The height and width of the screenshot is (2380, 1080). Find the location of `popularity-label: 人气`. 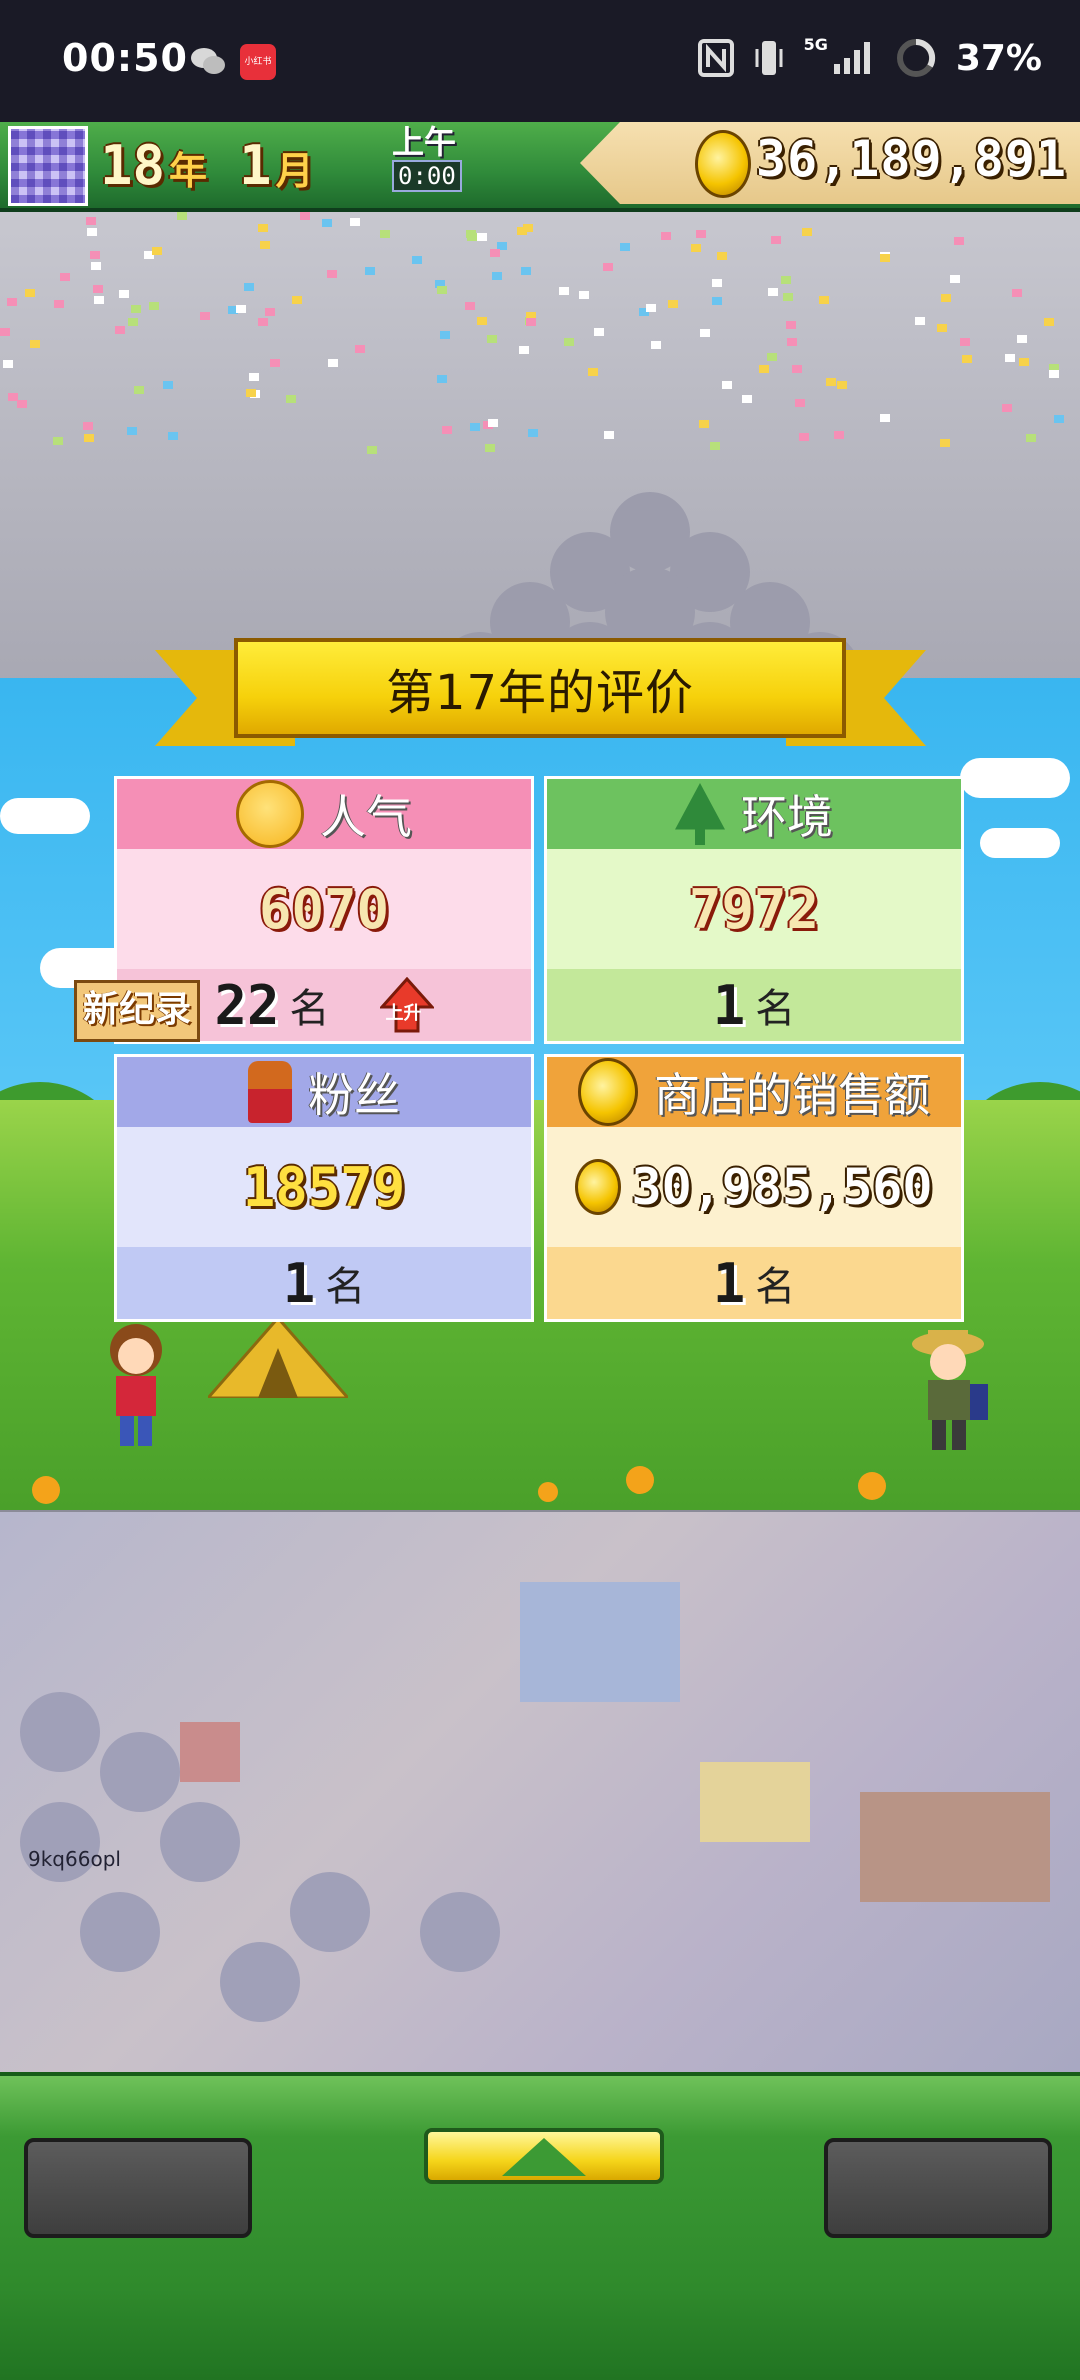

popularity-label: 人气 is located at coordinates (366, 817).